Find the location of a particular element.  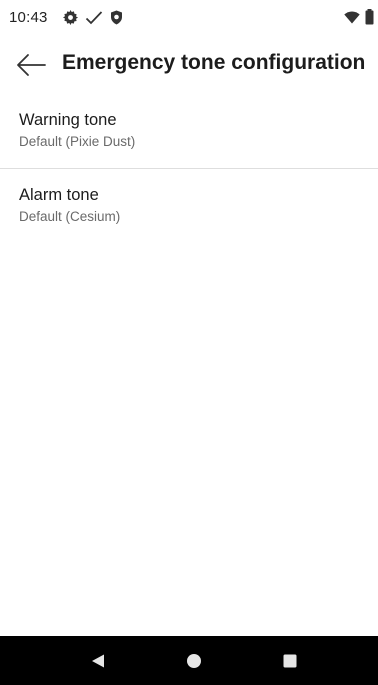

nav-home-button is located at coordinates (194, 661).